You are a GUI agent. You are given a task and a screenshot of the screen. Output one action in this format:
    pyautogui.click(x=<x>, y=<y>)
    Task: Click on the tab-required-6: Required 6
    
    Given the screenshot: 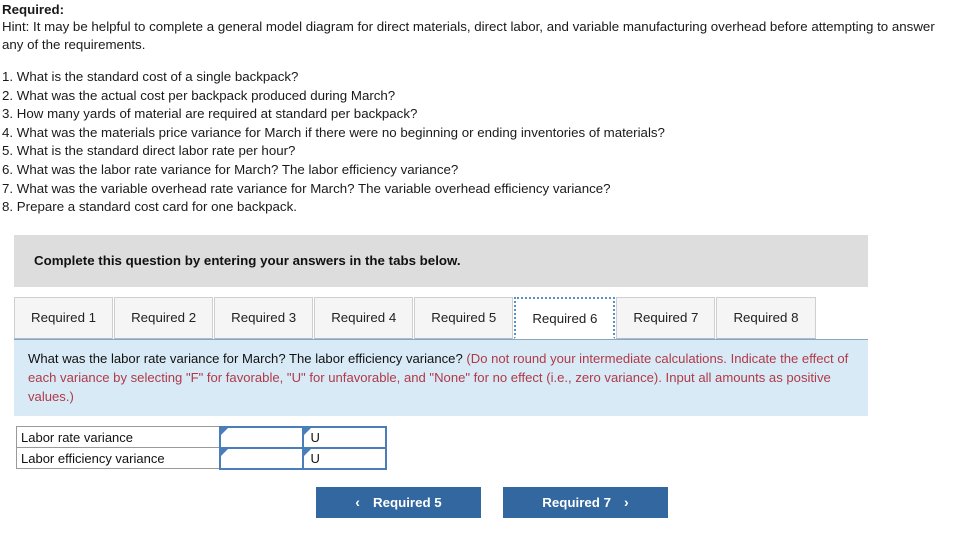 What is the action you would take?
    pyautogui.click(x=565, y=317)
    